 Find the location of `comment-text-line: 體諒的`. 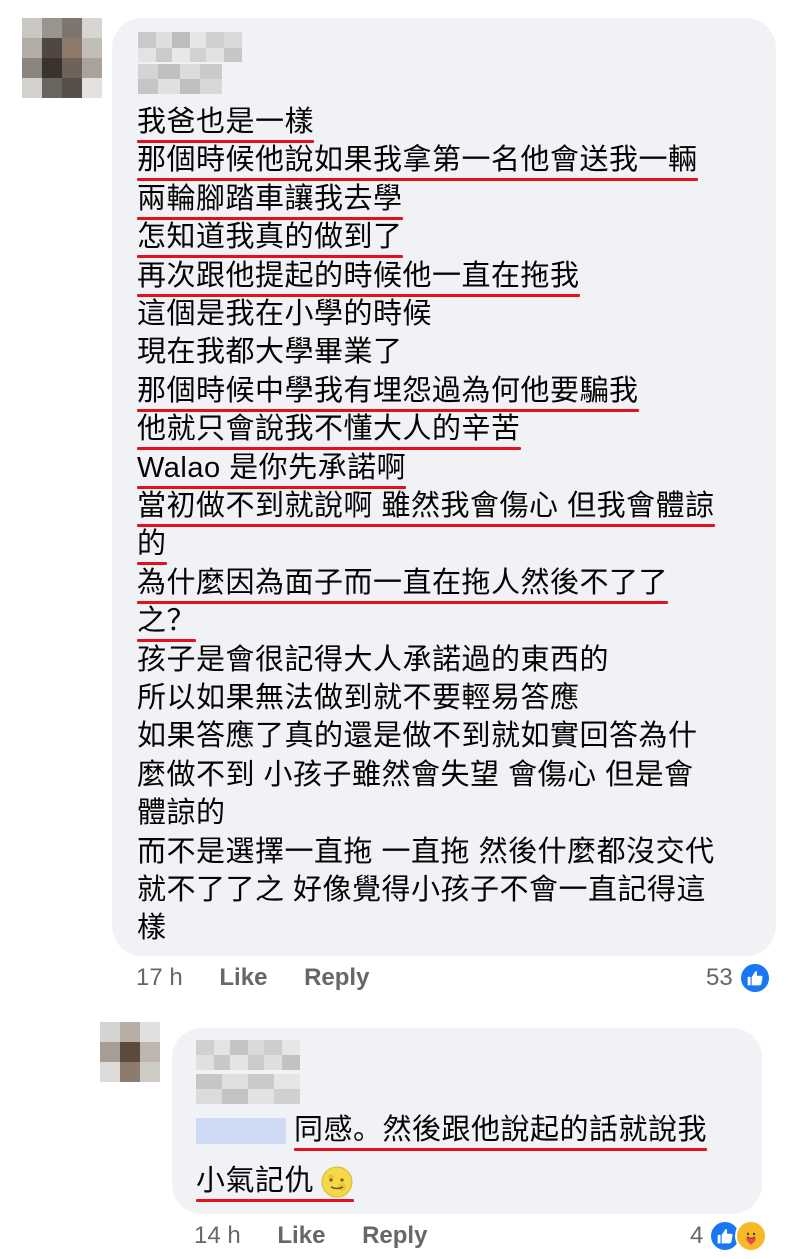

comment-text-line: 體諒的 is located at coordinates (181, 813).